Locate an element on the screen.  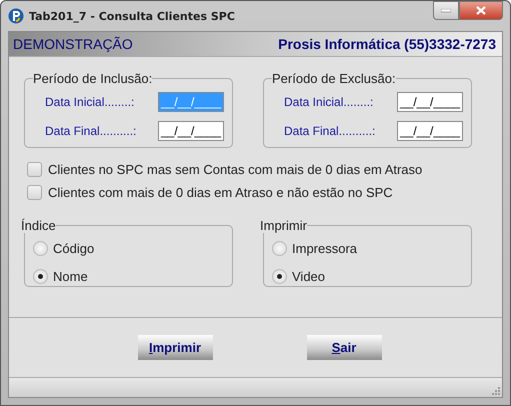
radio-label: Video is located at coordinates (309, 276).